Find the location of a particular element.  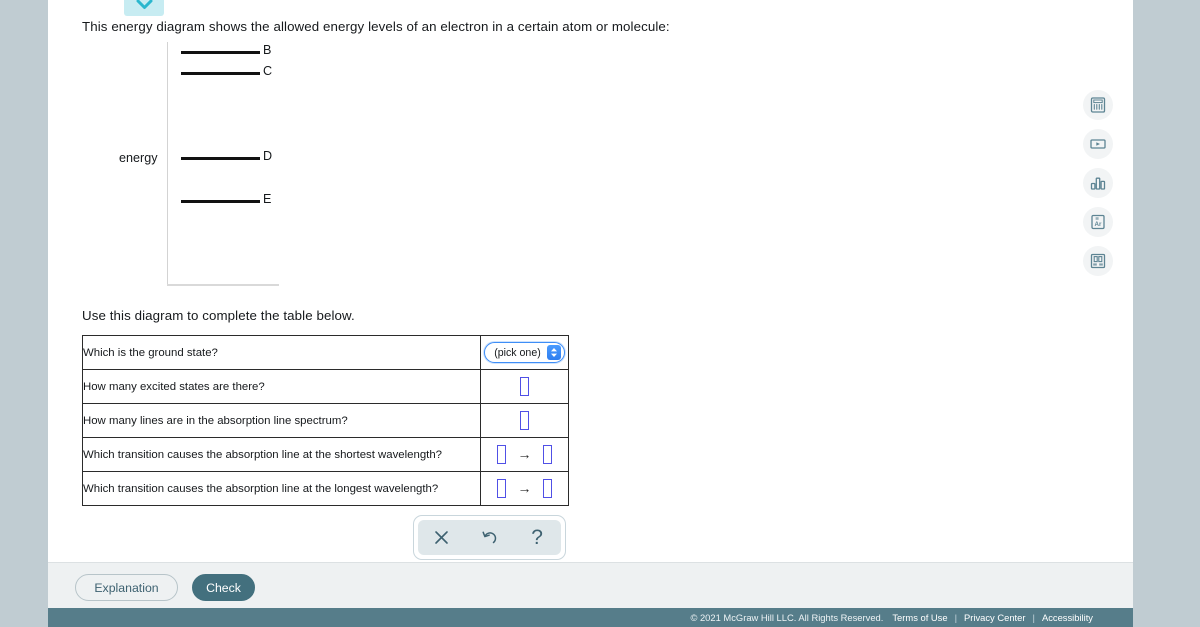

table-row: Which is the ground state? (pick one) is located at coordinates (325, 352).